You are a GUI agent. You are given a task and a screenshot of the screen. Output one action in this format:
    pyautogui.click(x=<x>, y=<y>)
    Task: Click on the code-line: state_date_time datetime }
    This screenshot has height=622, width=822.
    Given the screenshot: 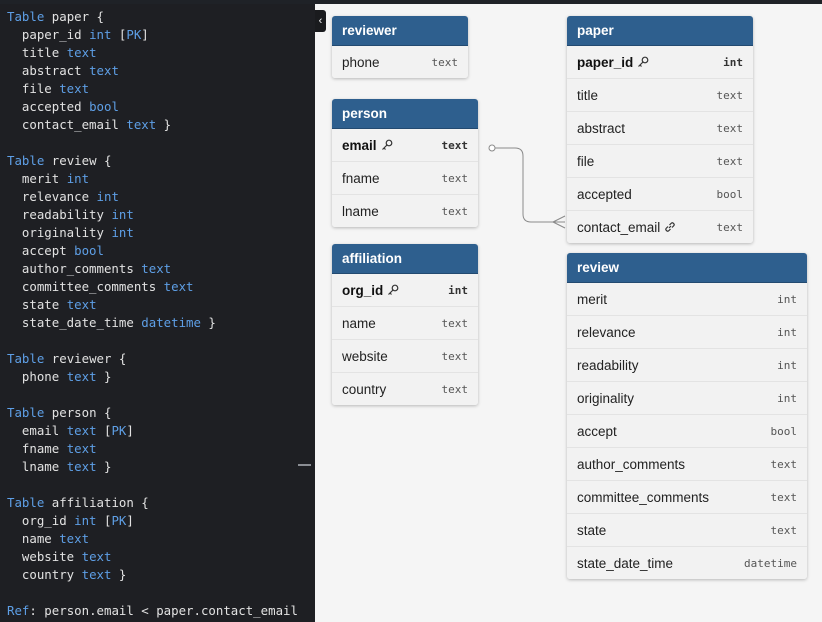 What is the action you would take?
    pyautogui.click(x=152, y=323)
    